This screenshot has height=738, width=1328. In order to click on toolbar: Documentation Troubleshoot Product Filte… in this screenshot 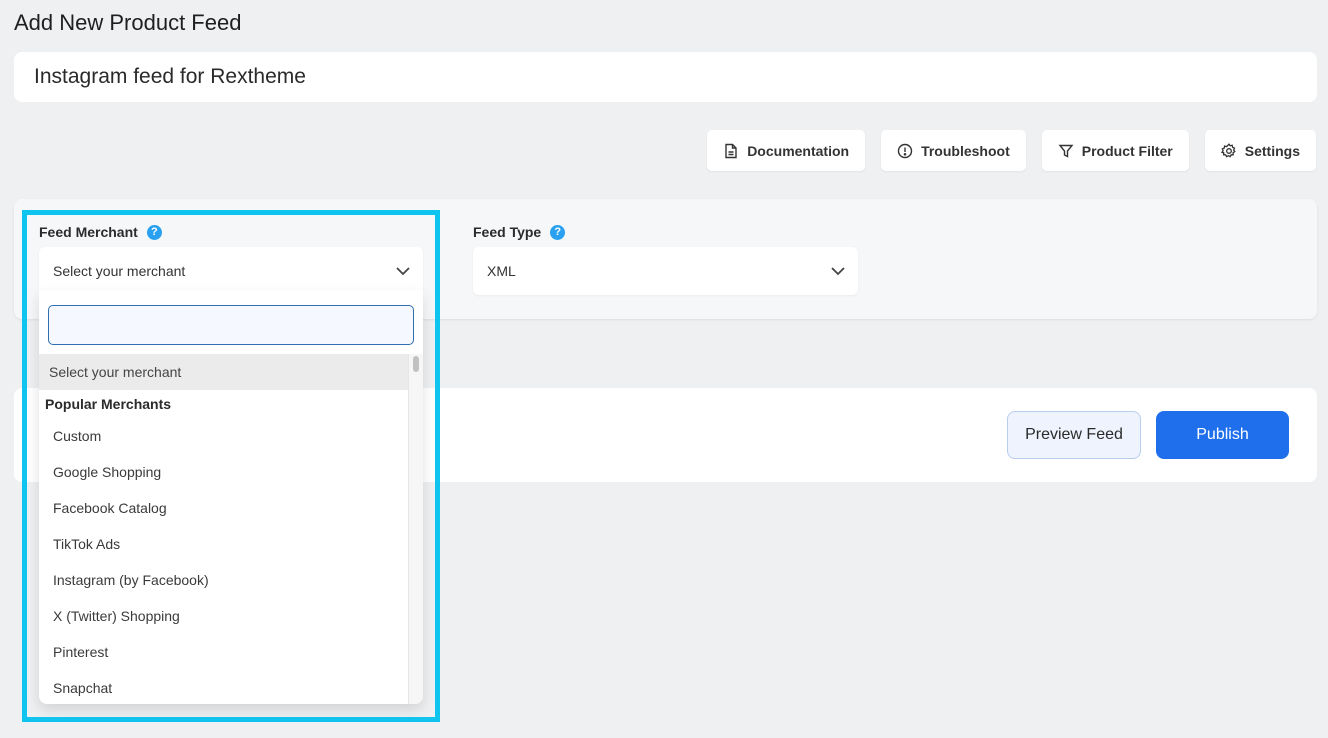, I will do `click(1011, 150)`.